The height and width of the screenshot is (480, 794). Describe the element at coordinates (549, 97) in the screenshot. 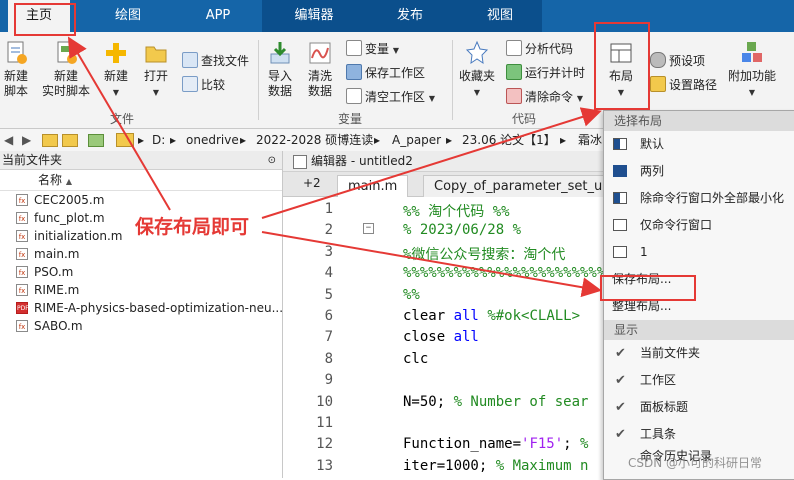

I see `clear-commands-label: 清除命令` at that location.